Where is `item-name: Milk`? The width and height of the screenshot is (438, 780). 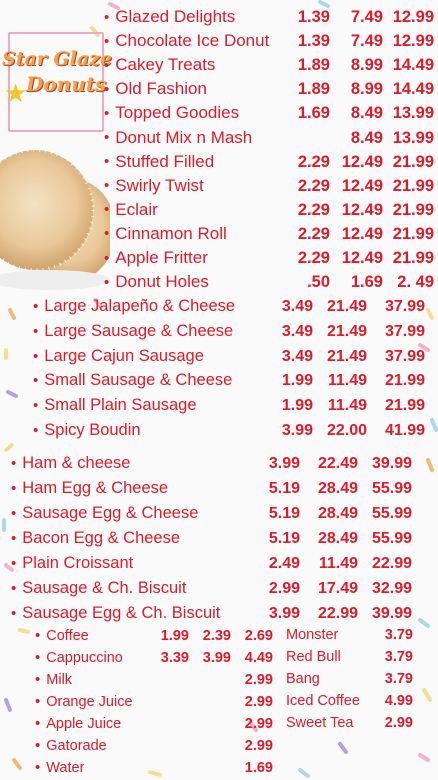
item-name: Milk is located at coordinates (59, 679).